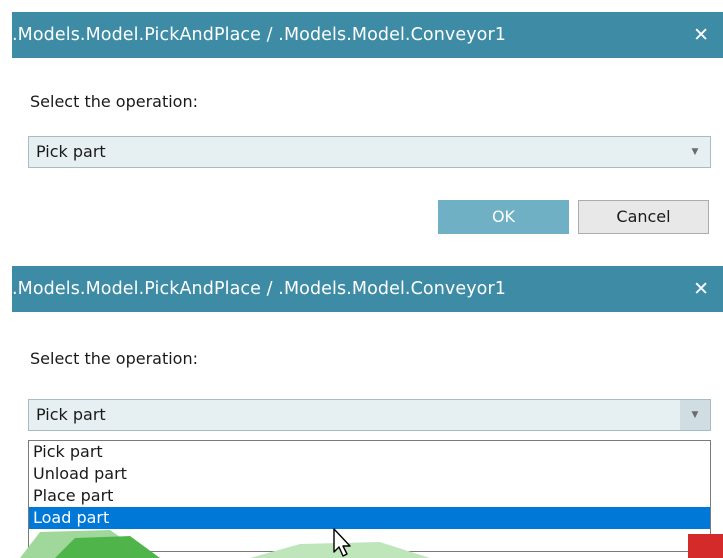 Image resolution: width=723 pixels, height=558 pixels. I want to click on dropdown-option-pick-part: Pick part, so click(369, 452).